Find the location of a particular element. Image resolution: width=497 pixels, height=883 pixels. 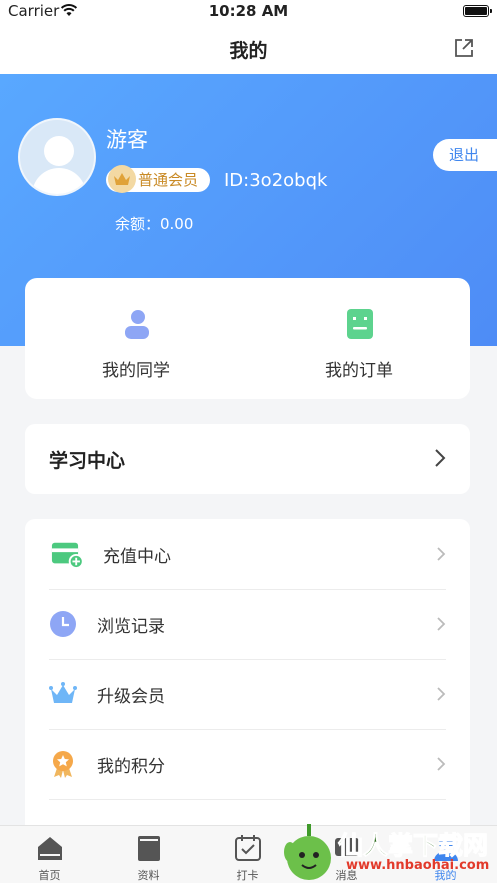

classmates-button: 我的同学 is located at coordinates (136, 338).